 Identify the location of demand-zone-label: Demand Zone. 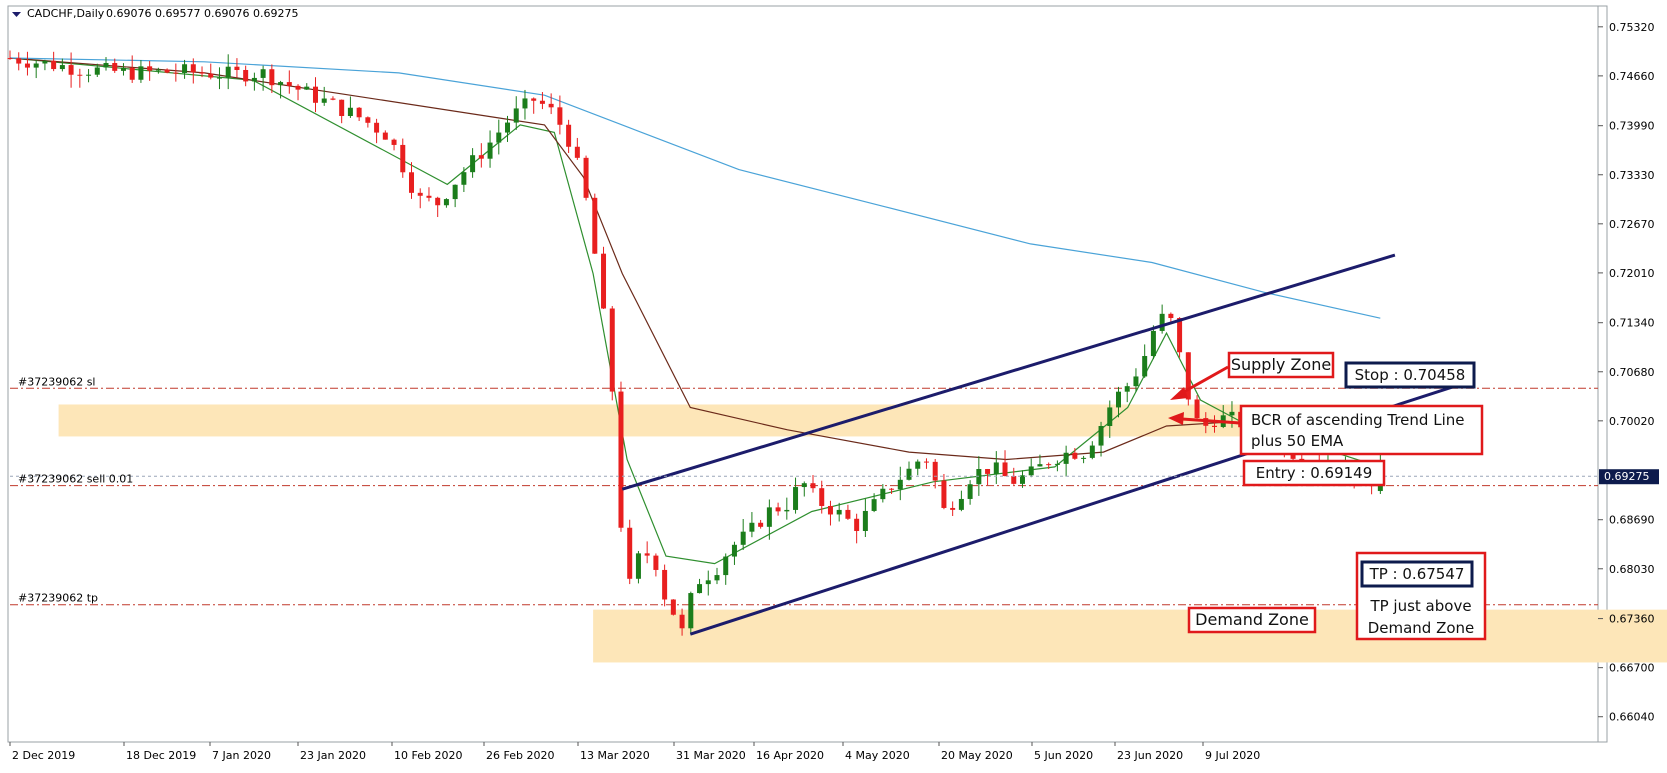
(1252, 619).